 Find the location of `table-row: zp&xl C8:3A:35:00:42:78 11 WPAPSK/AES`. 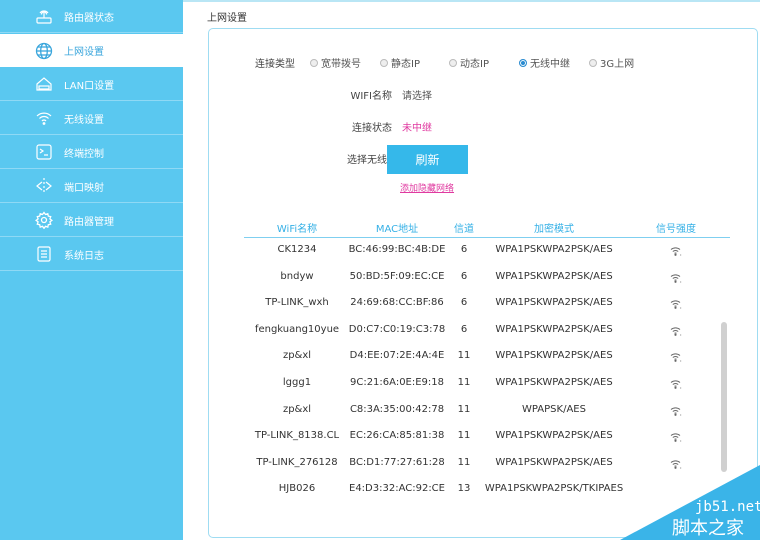

table-row: zp&xl C8:3A:35:00:42:78 11 WPAPSK/AES is located at coordinates (484, 411).